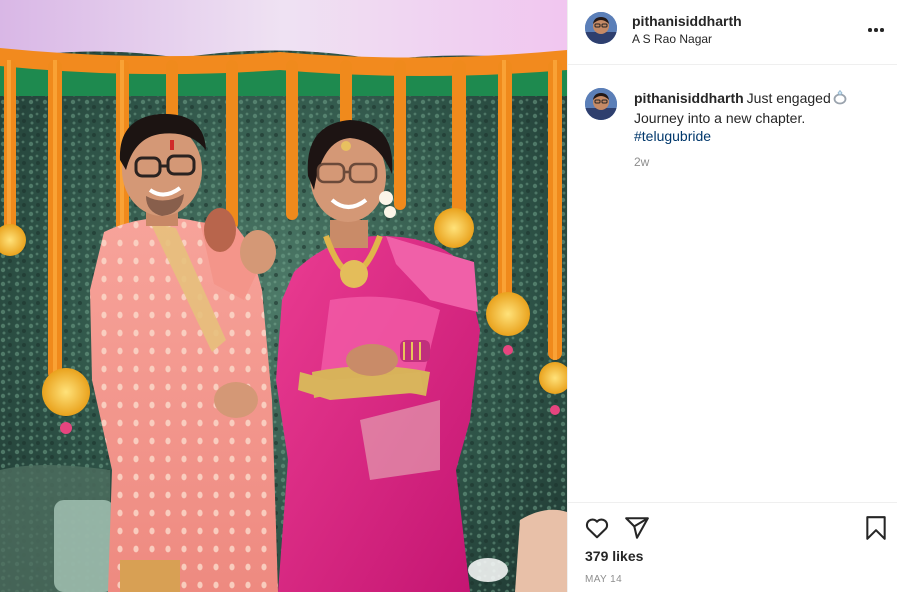 This screenshot has width=897, height=592. I want to click on bookmark-icon, so click(876, 528).